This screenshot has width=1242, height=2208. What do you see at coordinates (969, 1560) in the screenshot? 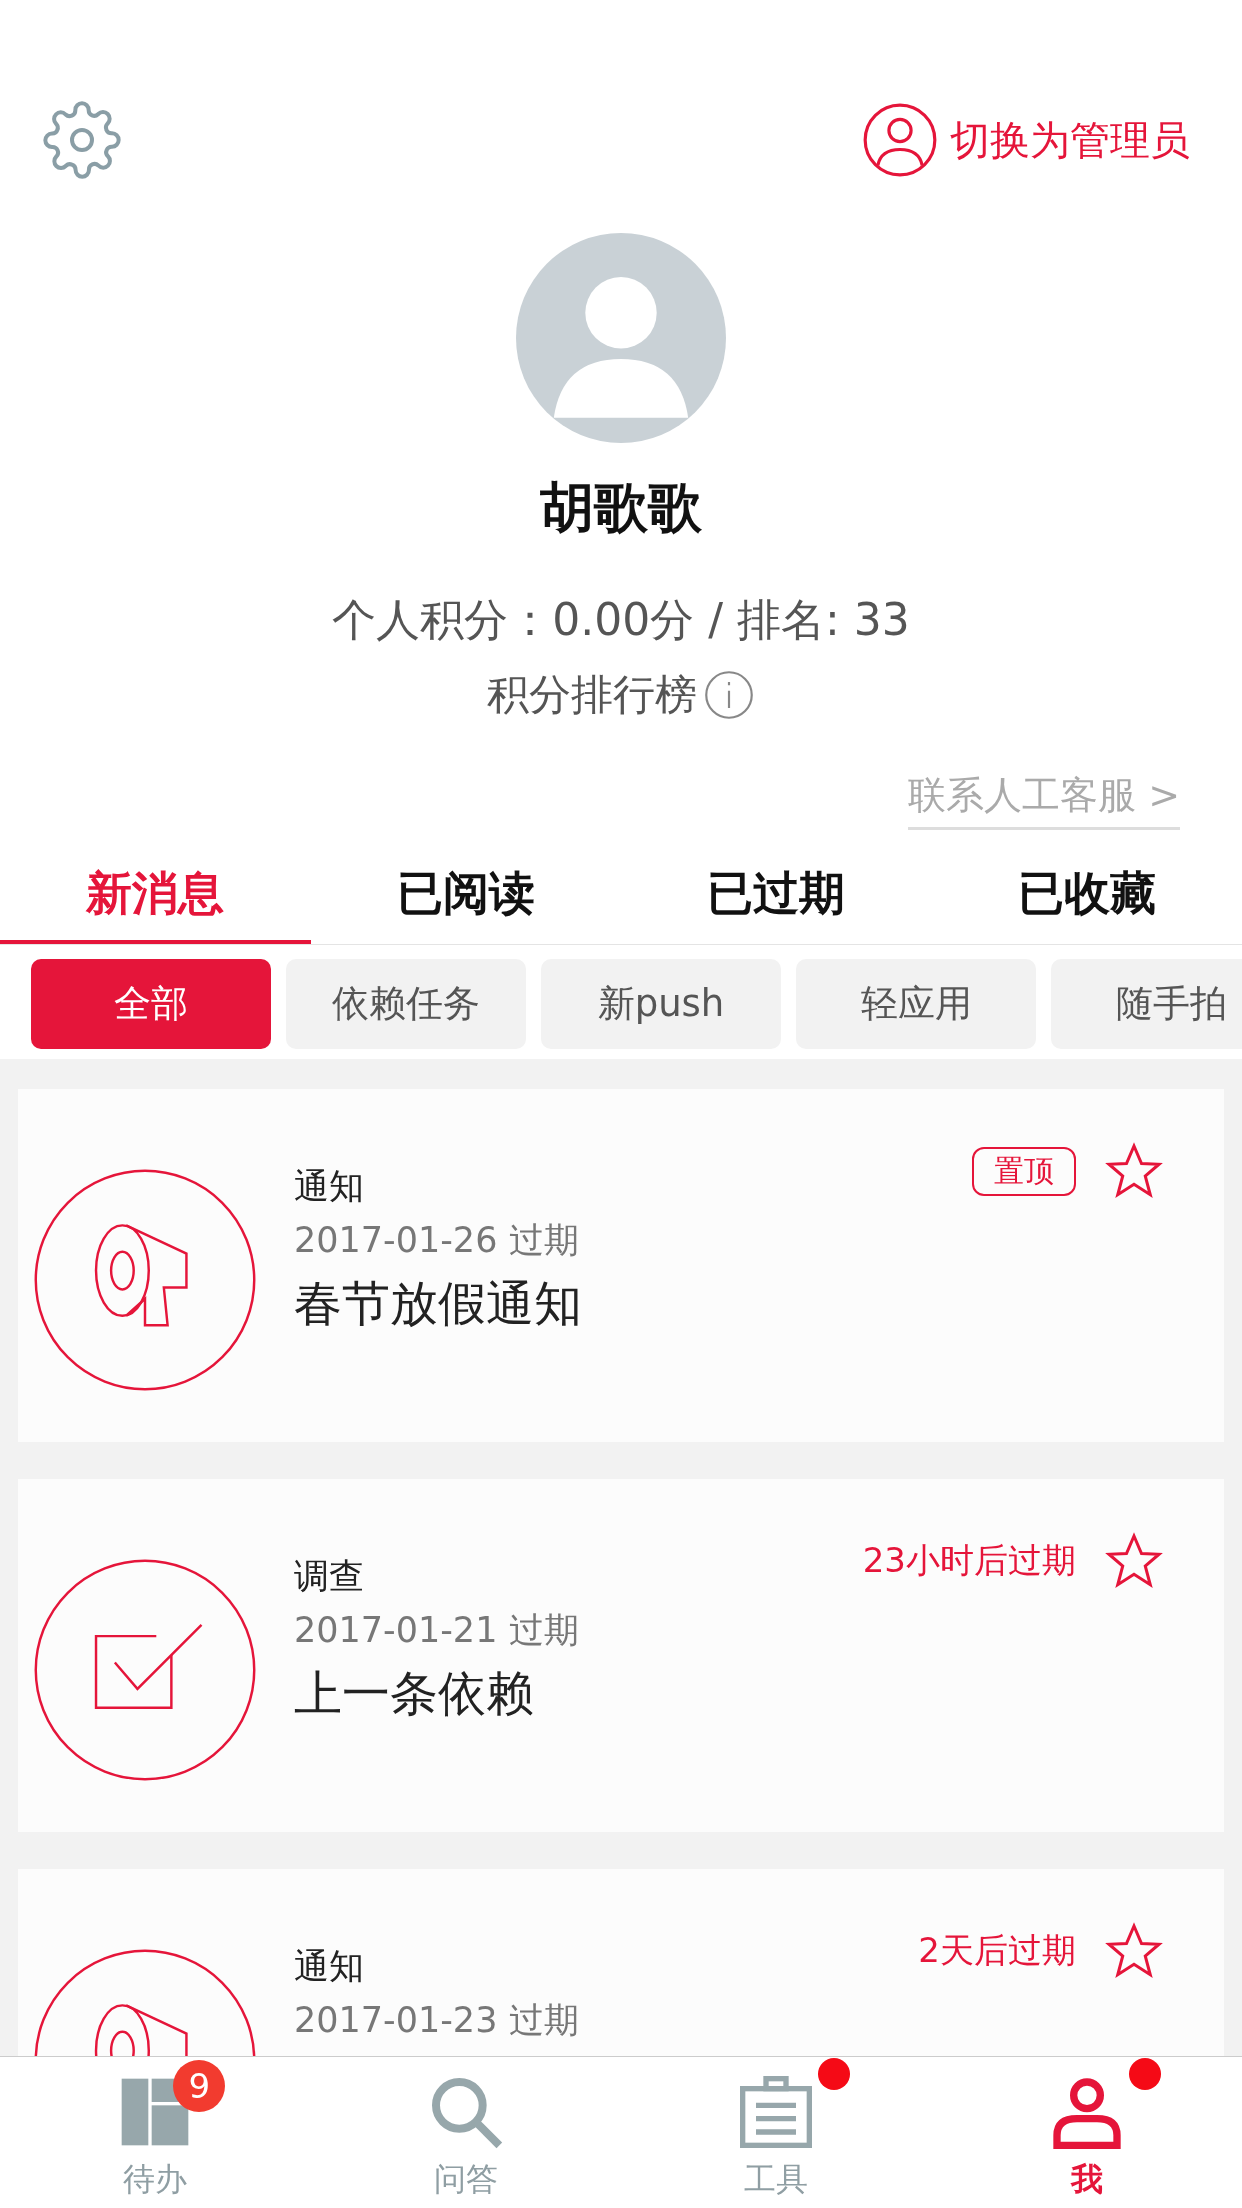
I see `expiry-text: 23小时后过期` at bounding box center [969, 1560].